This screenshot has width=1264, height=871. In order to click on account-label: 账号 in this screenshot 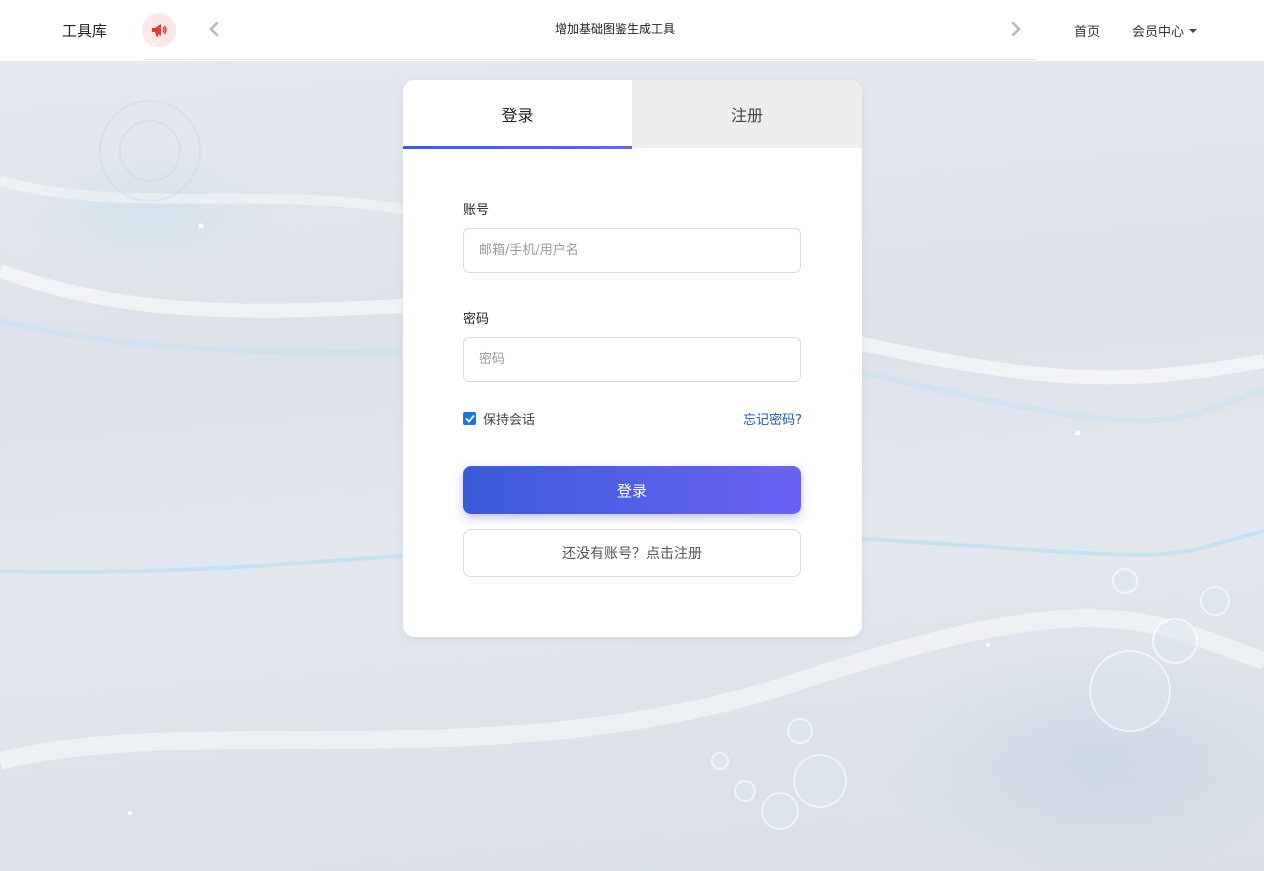, I will do `click(476, 210)`.